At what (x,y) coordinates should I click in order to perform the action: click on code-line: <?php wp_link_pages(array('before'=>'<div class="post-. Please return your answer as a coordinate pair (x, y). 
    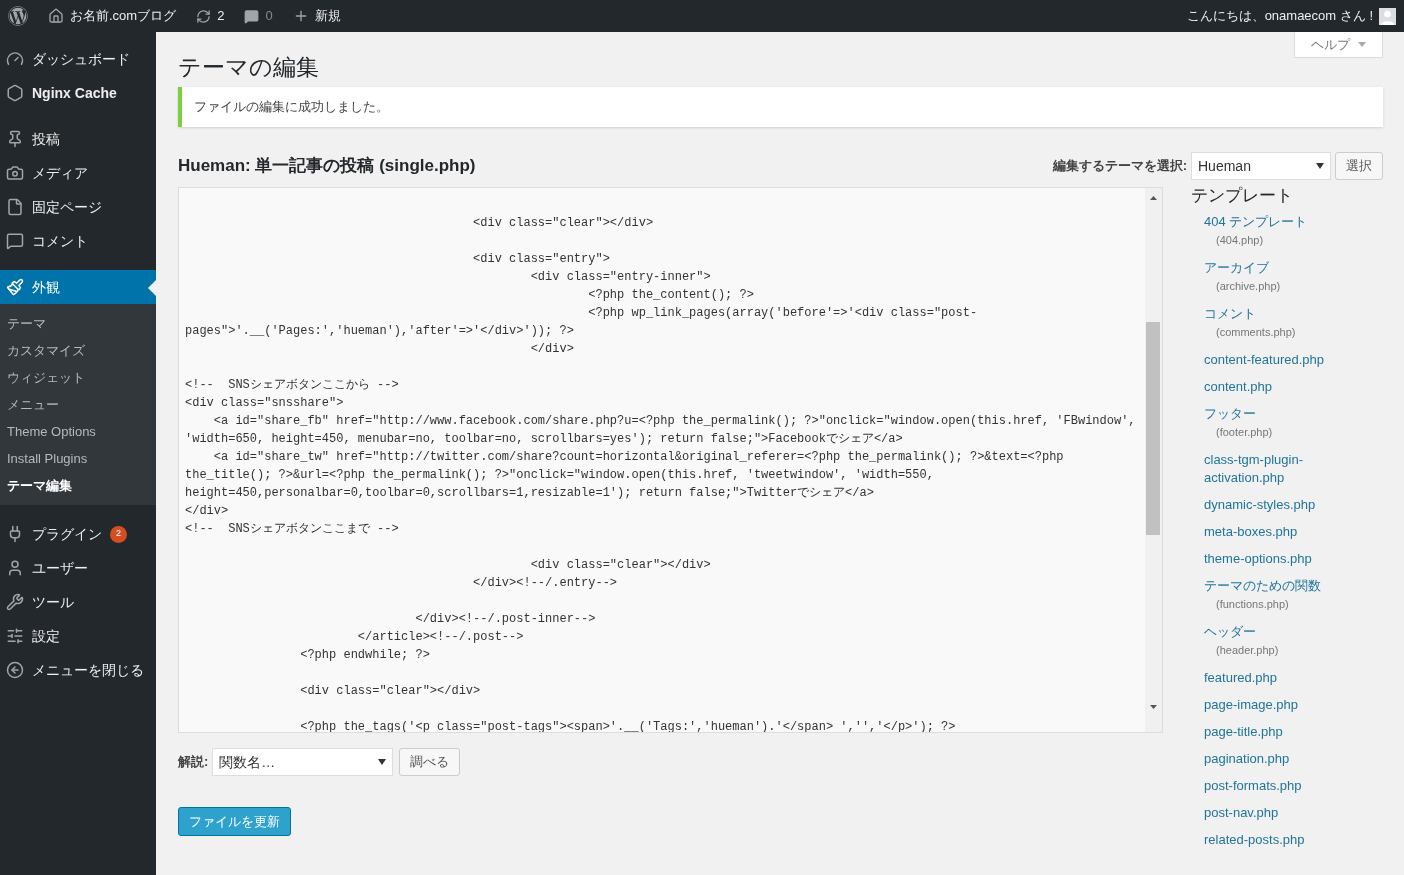
    Looking at the image, I should click on (782, 313).